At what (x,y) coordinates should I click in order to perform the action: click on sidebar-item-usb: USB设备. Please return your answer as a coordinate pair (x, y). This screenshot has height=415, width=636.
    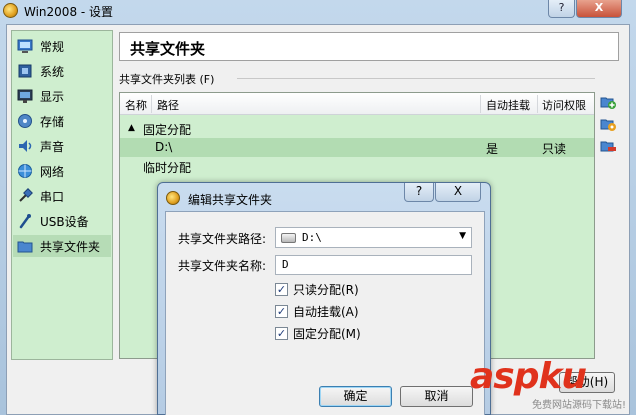
    Looking at the image, I should click on (62, 221).